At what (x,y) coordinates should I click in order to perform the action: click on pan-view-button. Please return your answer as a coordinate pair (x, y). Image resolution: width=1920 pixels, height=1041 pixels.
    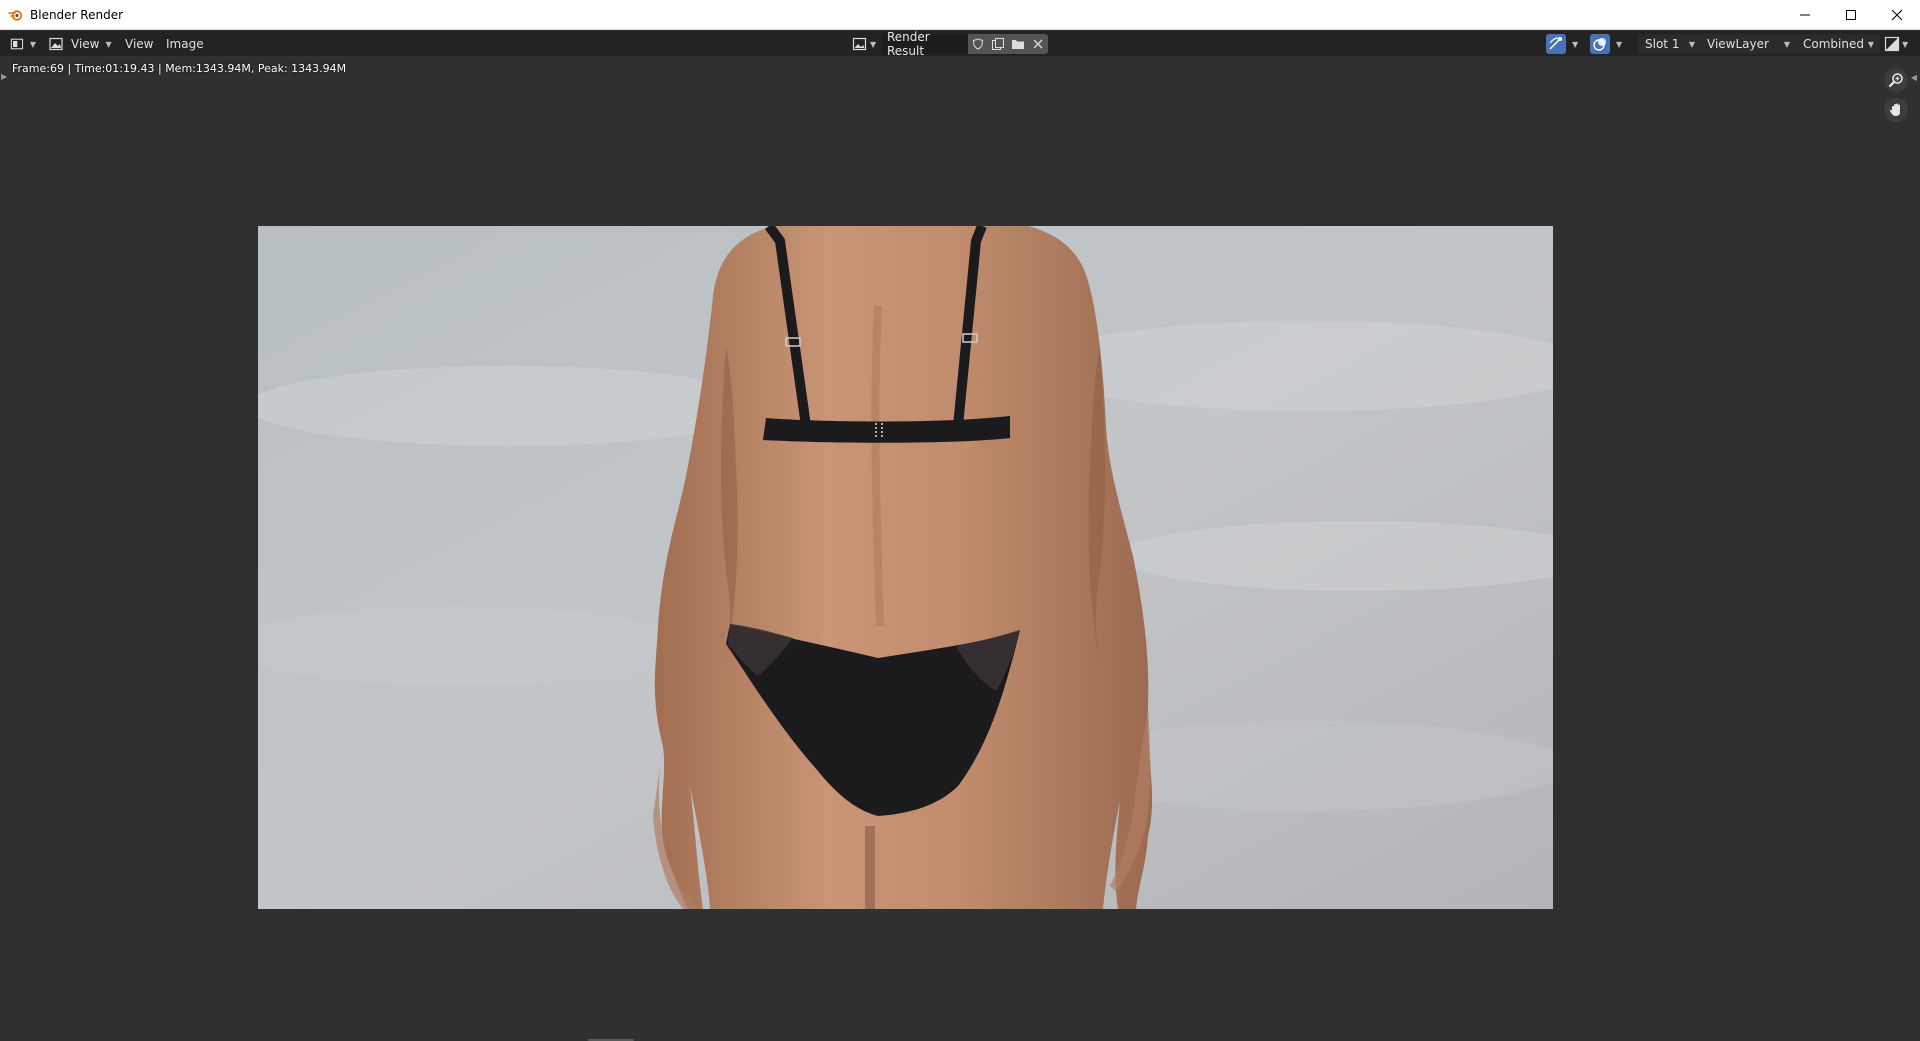
    Looking at the image, I should click on (1896, 110).